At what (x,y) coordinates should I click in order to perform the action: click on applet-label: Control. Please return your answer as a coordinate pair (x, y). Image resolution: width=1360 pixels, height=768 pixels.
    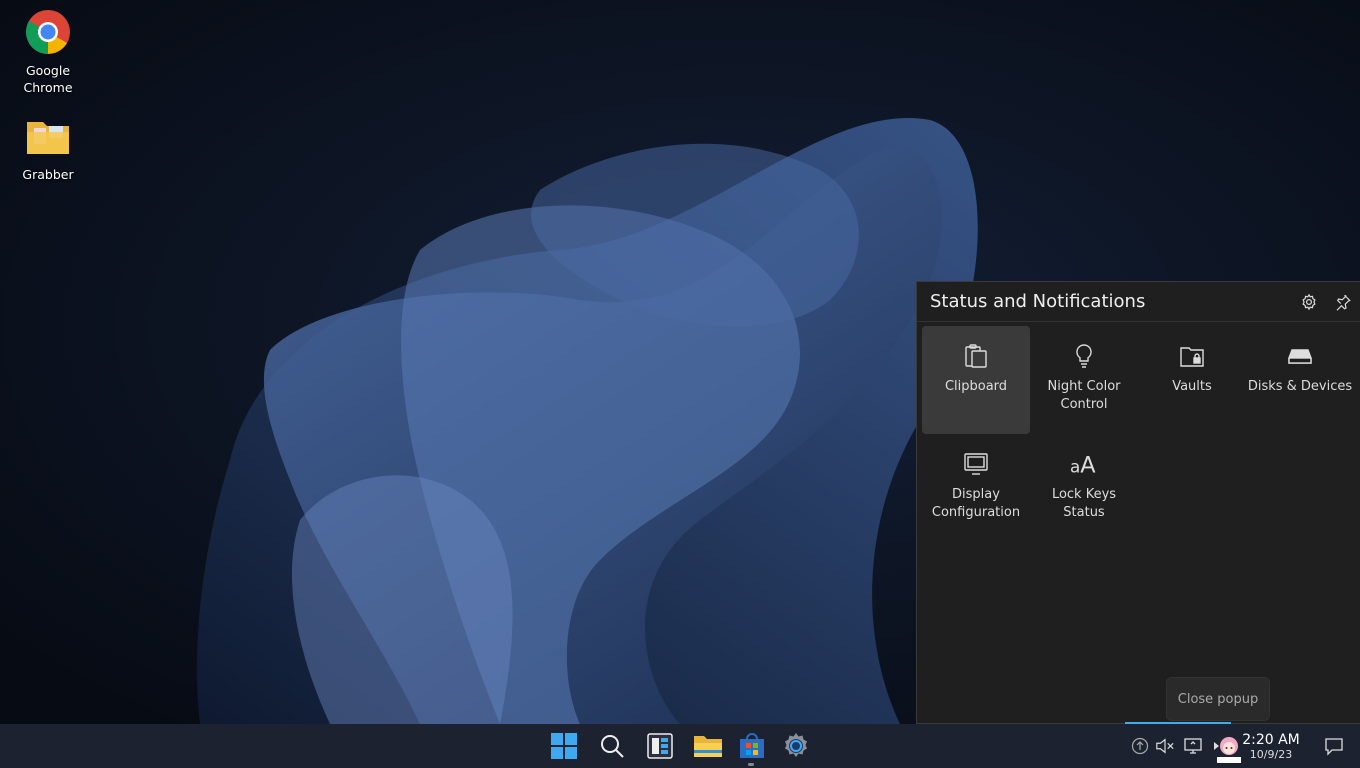
    Looking at the image, I should click on (1084, 404).